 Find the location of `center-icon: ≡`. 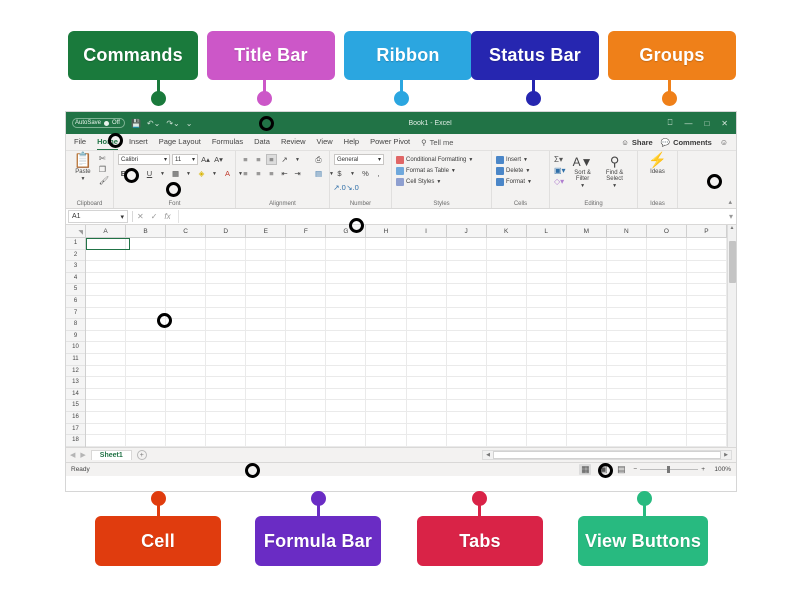

center-icon: ≡ is located at coordinates (258, 173).